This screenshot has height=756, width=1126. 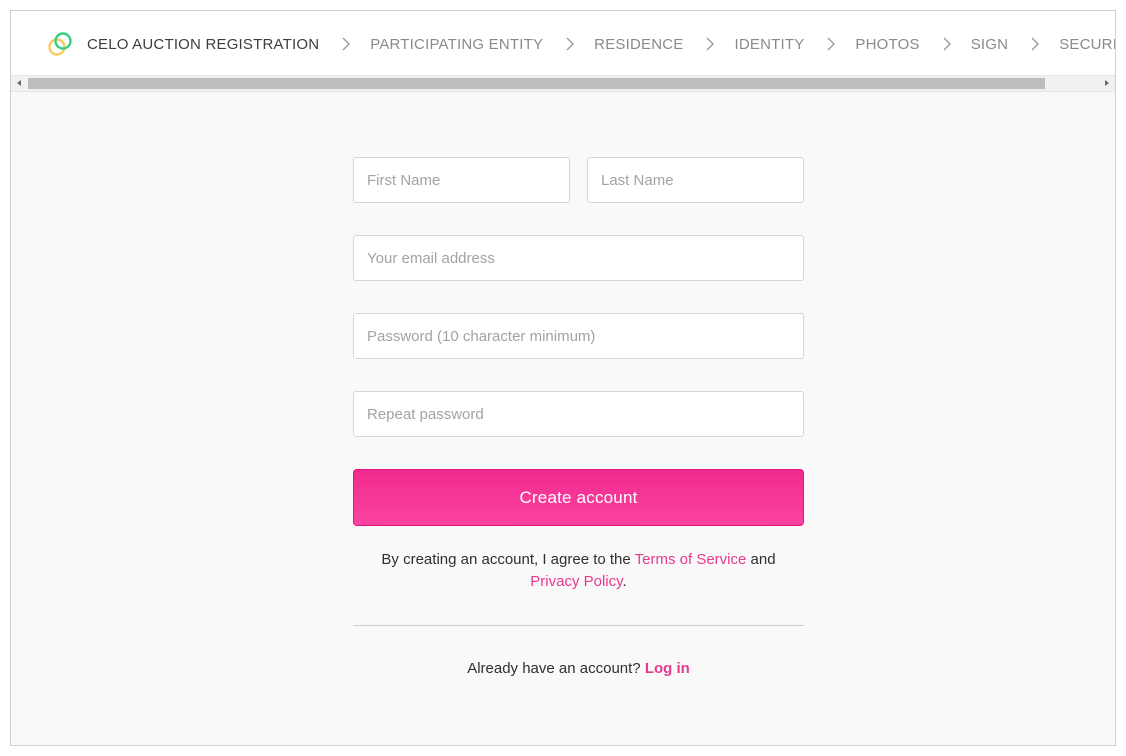 I want to click on repeat-password-input, so click(x=578, y=414).